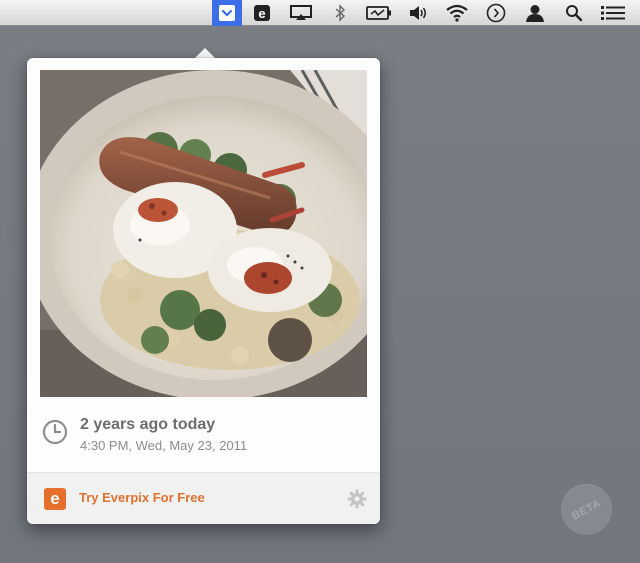 The height and width of the screenshot is (563, 640). I want to click on spotlight-search-icon, so click(573, 13).